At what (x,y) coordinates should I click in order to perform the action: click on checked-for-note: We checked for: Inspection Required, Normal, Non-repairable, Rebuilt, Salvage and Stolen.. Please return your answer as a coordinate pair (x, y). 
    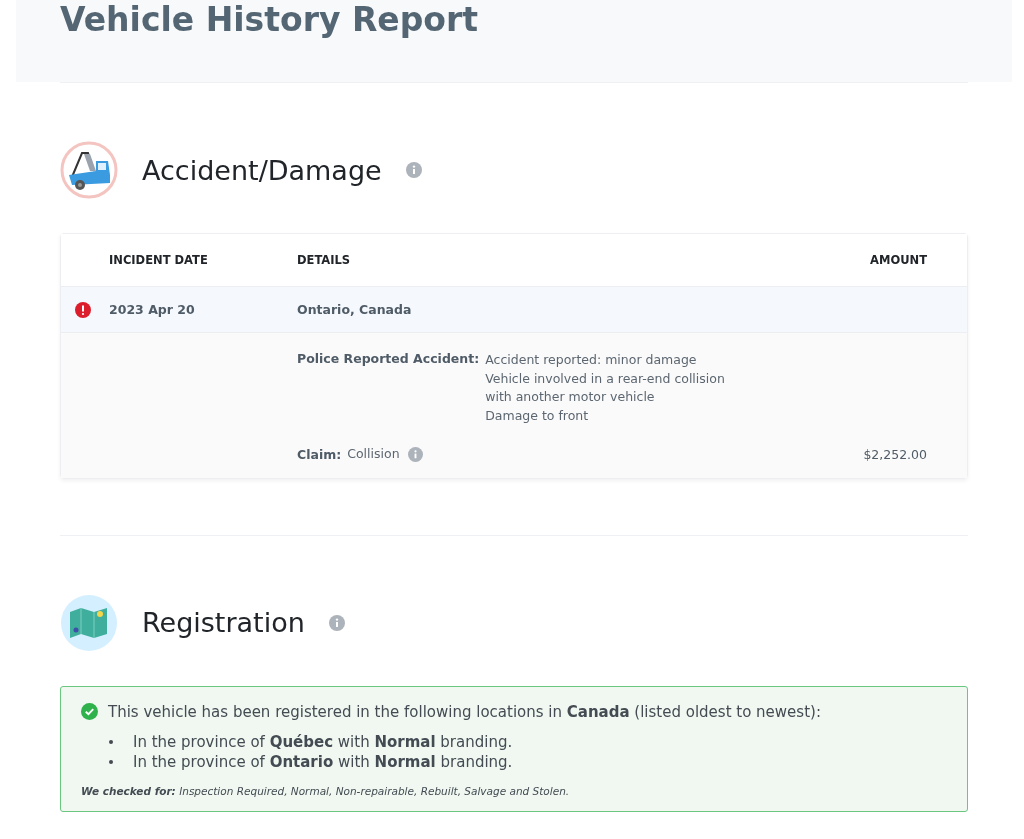
    Looking at the image, I should click on (325, 790).